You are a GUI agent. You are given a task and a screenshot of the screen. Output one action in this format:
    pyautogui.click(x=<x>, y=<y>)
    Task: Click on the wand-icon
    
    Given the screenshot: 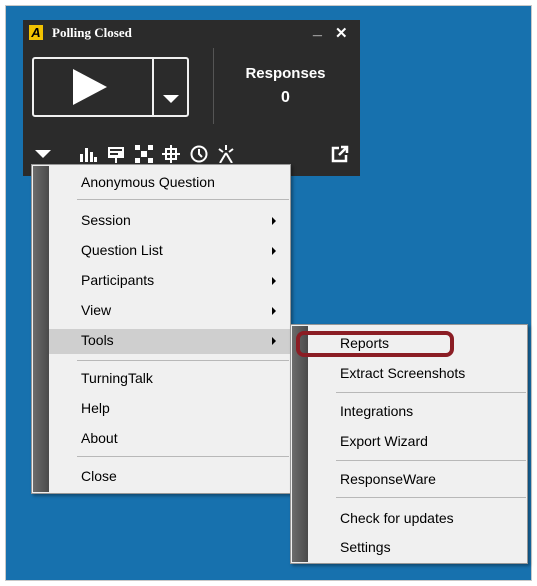 What is the action you would take?
    pyautogui.click(x=226, y=154)
    